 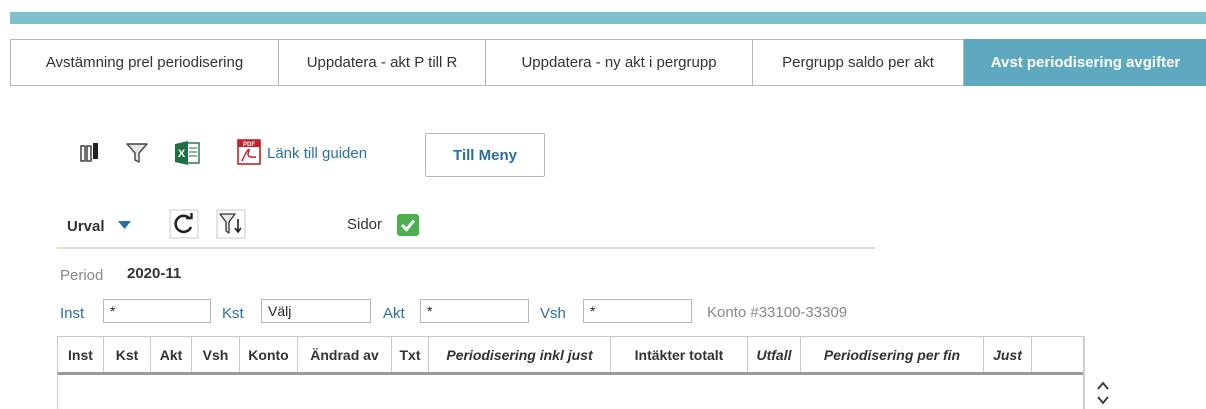 What do you see at coordinates (269, 354) in the screenshot?
I see `col-header-konto: Konto` at bounding box center [269, 354].